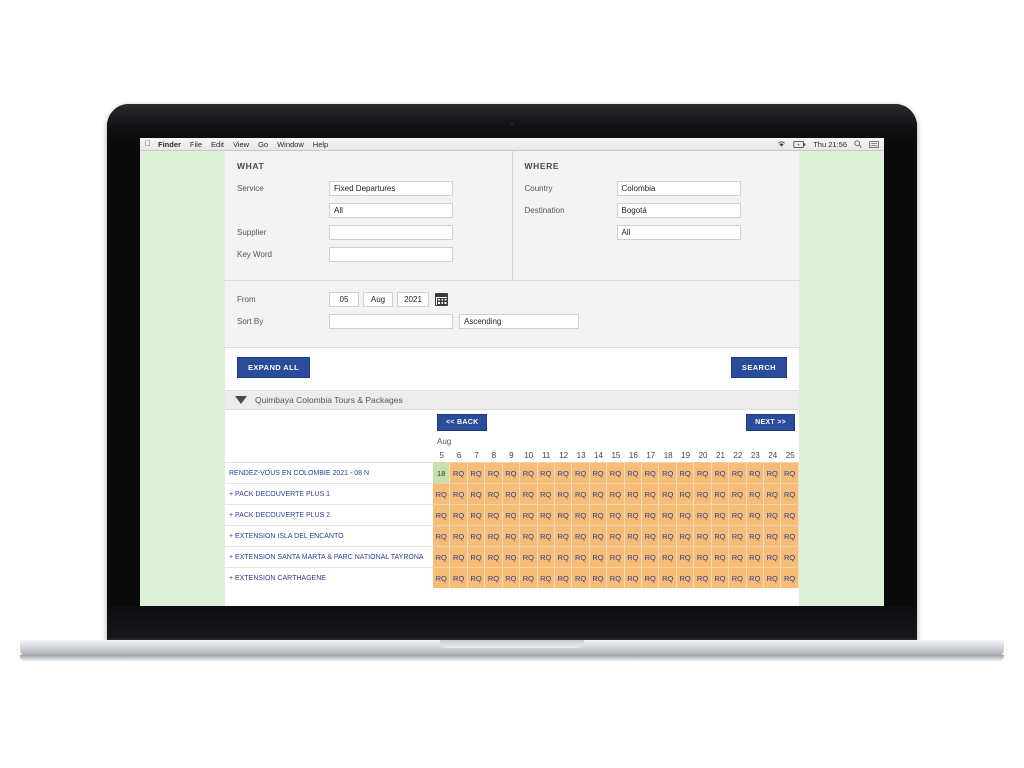 The width and height of the screenshot is (1024, 768). I want to click on sort-direction-select: Ascending, so click(519, 321).